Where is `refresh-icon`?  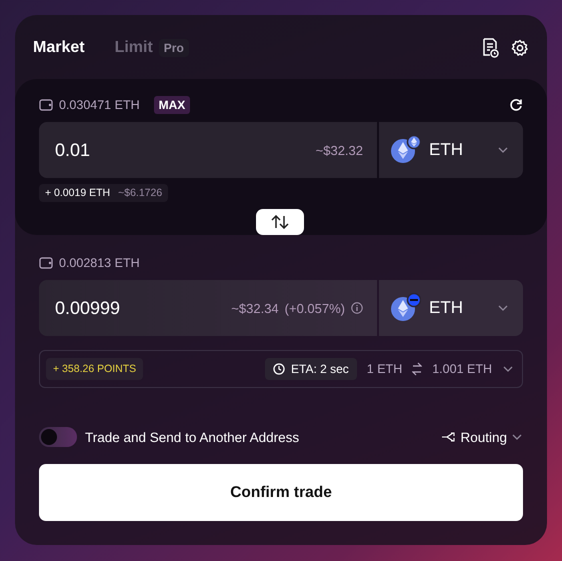 refresh-icon is located at coordinates (516, 105).